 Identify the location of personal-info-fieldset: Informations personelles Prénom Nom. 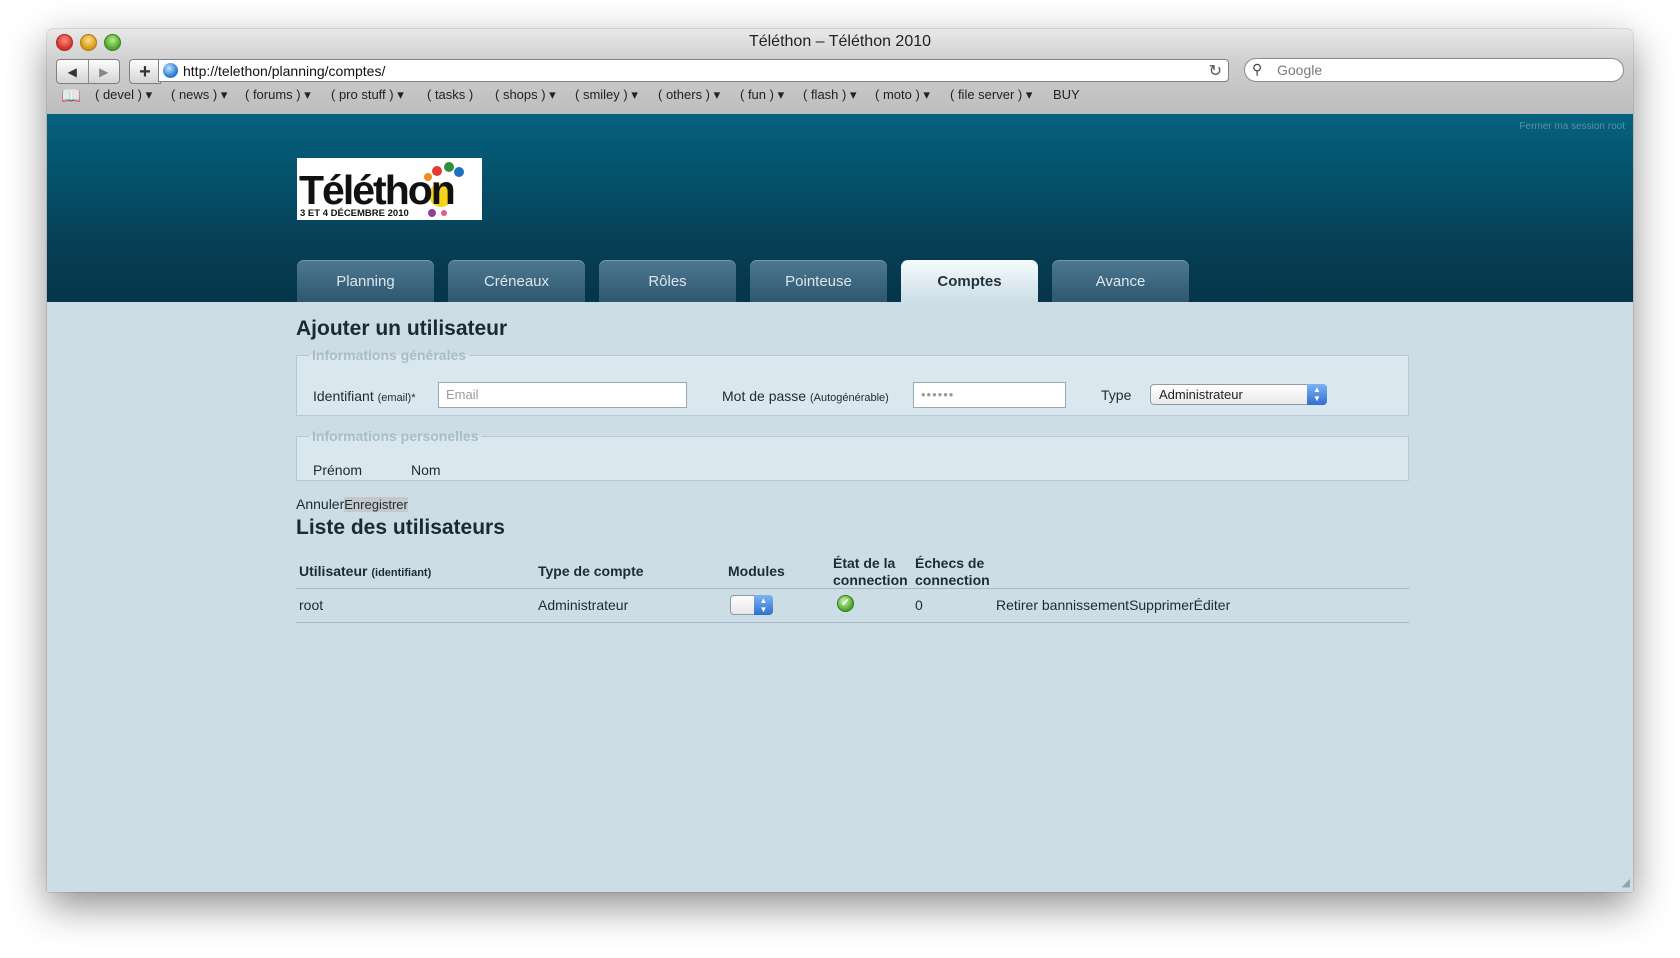
(852, 454).